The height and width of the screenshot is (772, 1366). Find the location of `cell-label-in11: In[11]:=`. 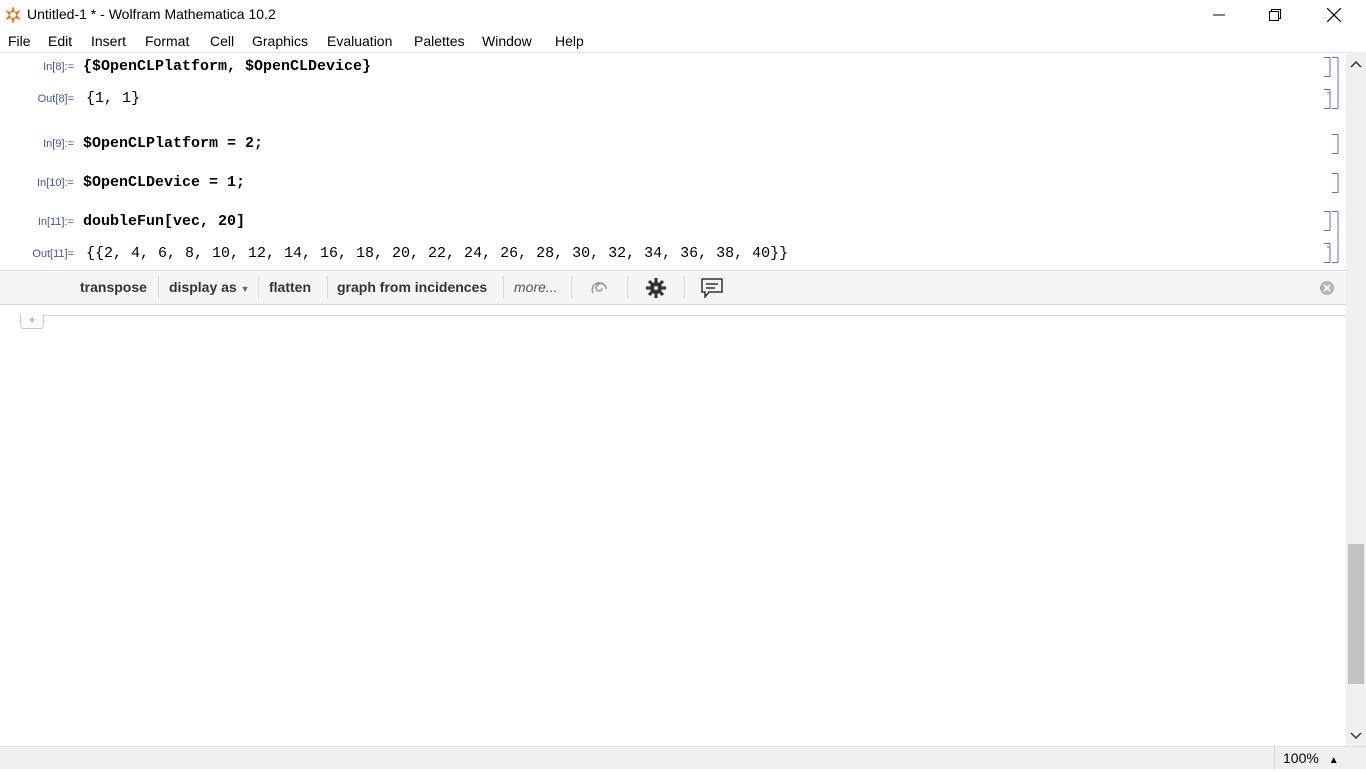

cell-label-in11: In[11]:= is located at coordinates (55, 222).